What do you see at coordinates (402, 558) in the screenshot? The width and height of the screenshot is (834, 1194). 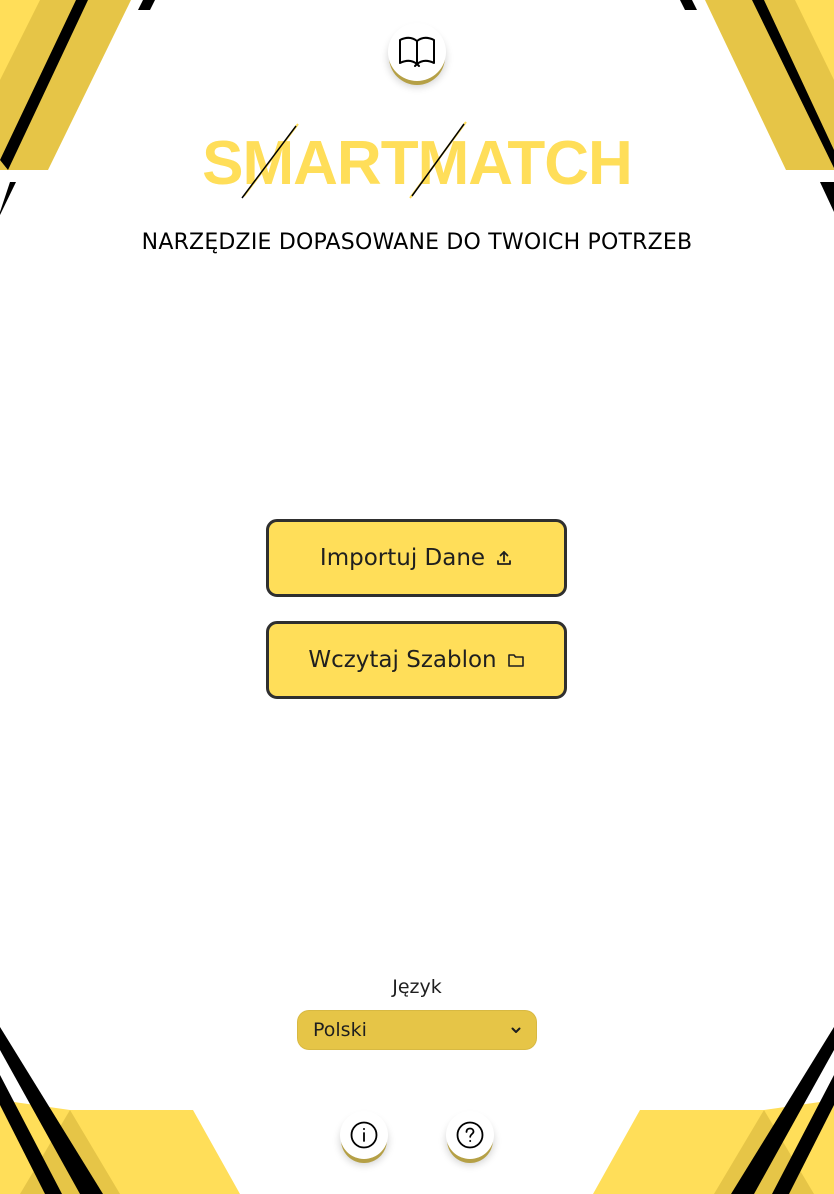 I see `import-data-label: Importuj Dane` at bounding box center [402, 558].